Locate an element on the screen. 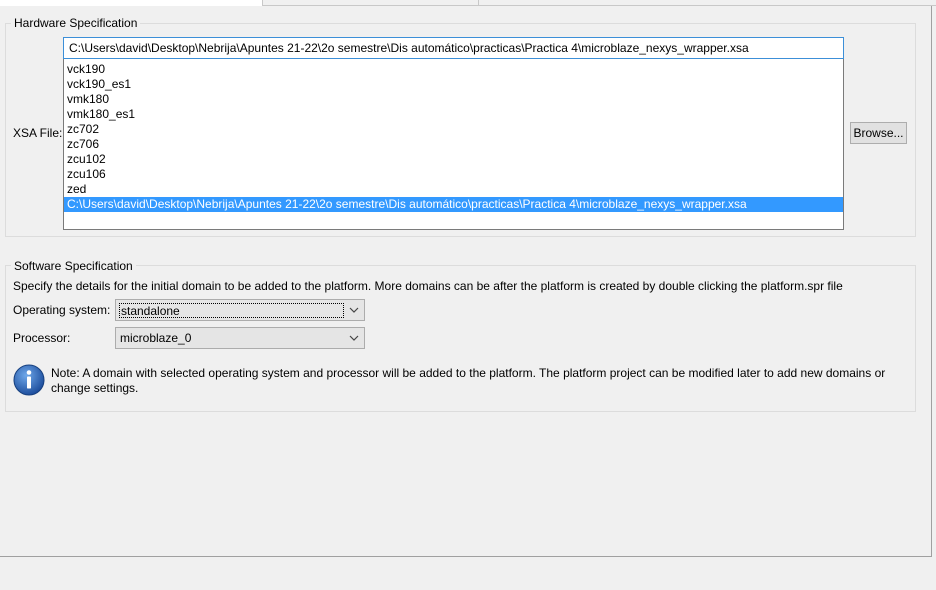  operating-system-label: Operating system: is located at coordinates (62, 310).